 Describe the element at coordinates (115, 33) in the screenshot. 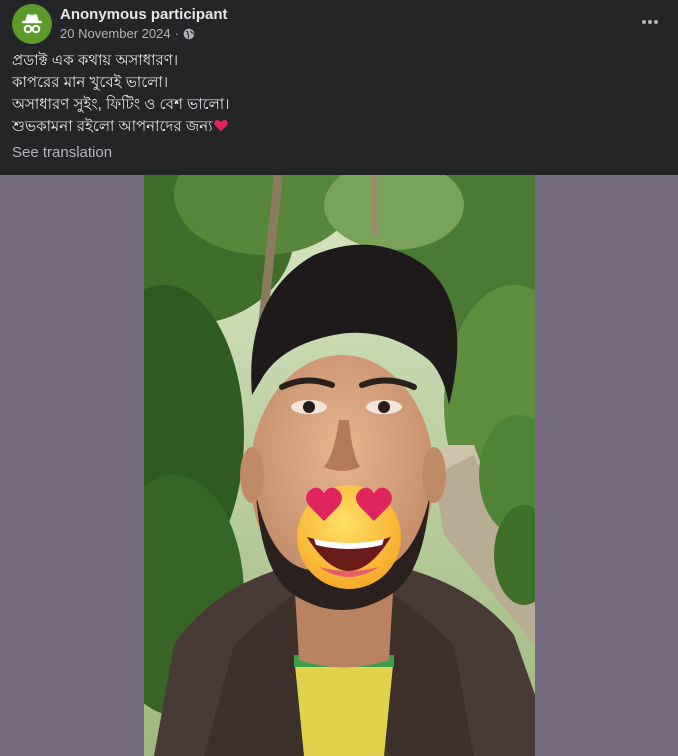

I see `post-date: 20 November 2024` at that location.